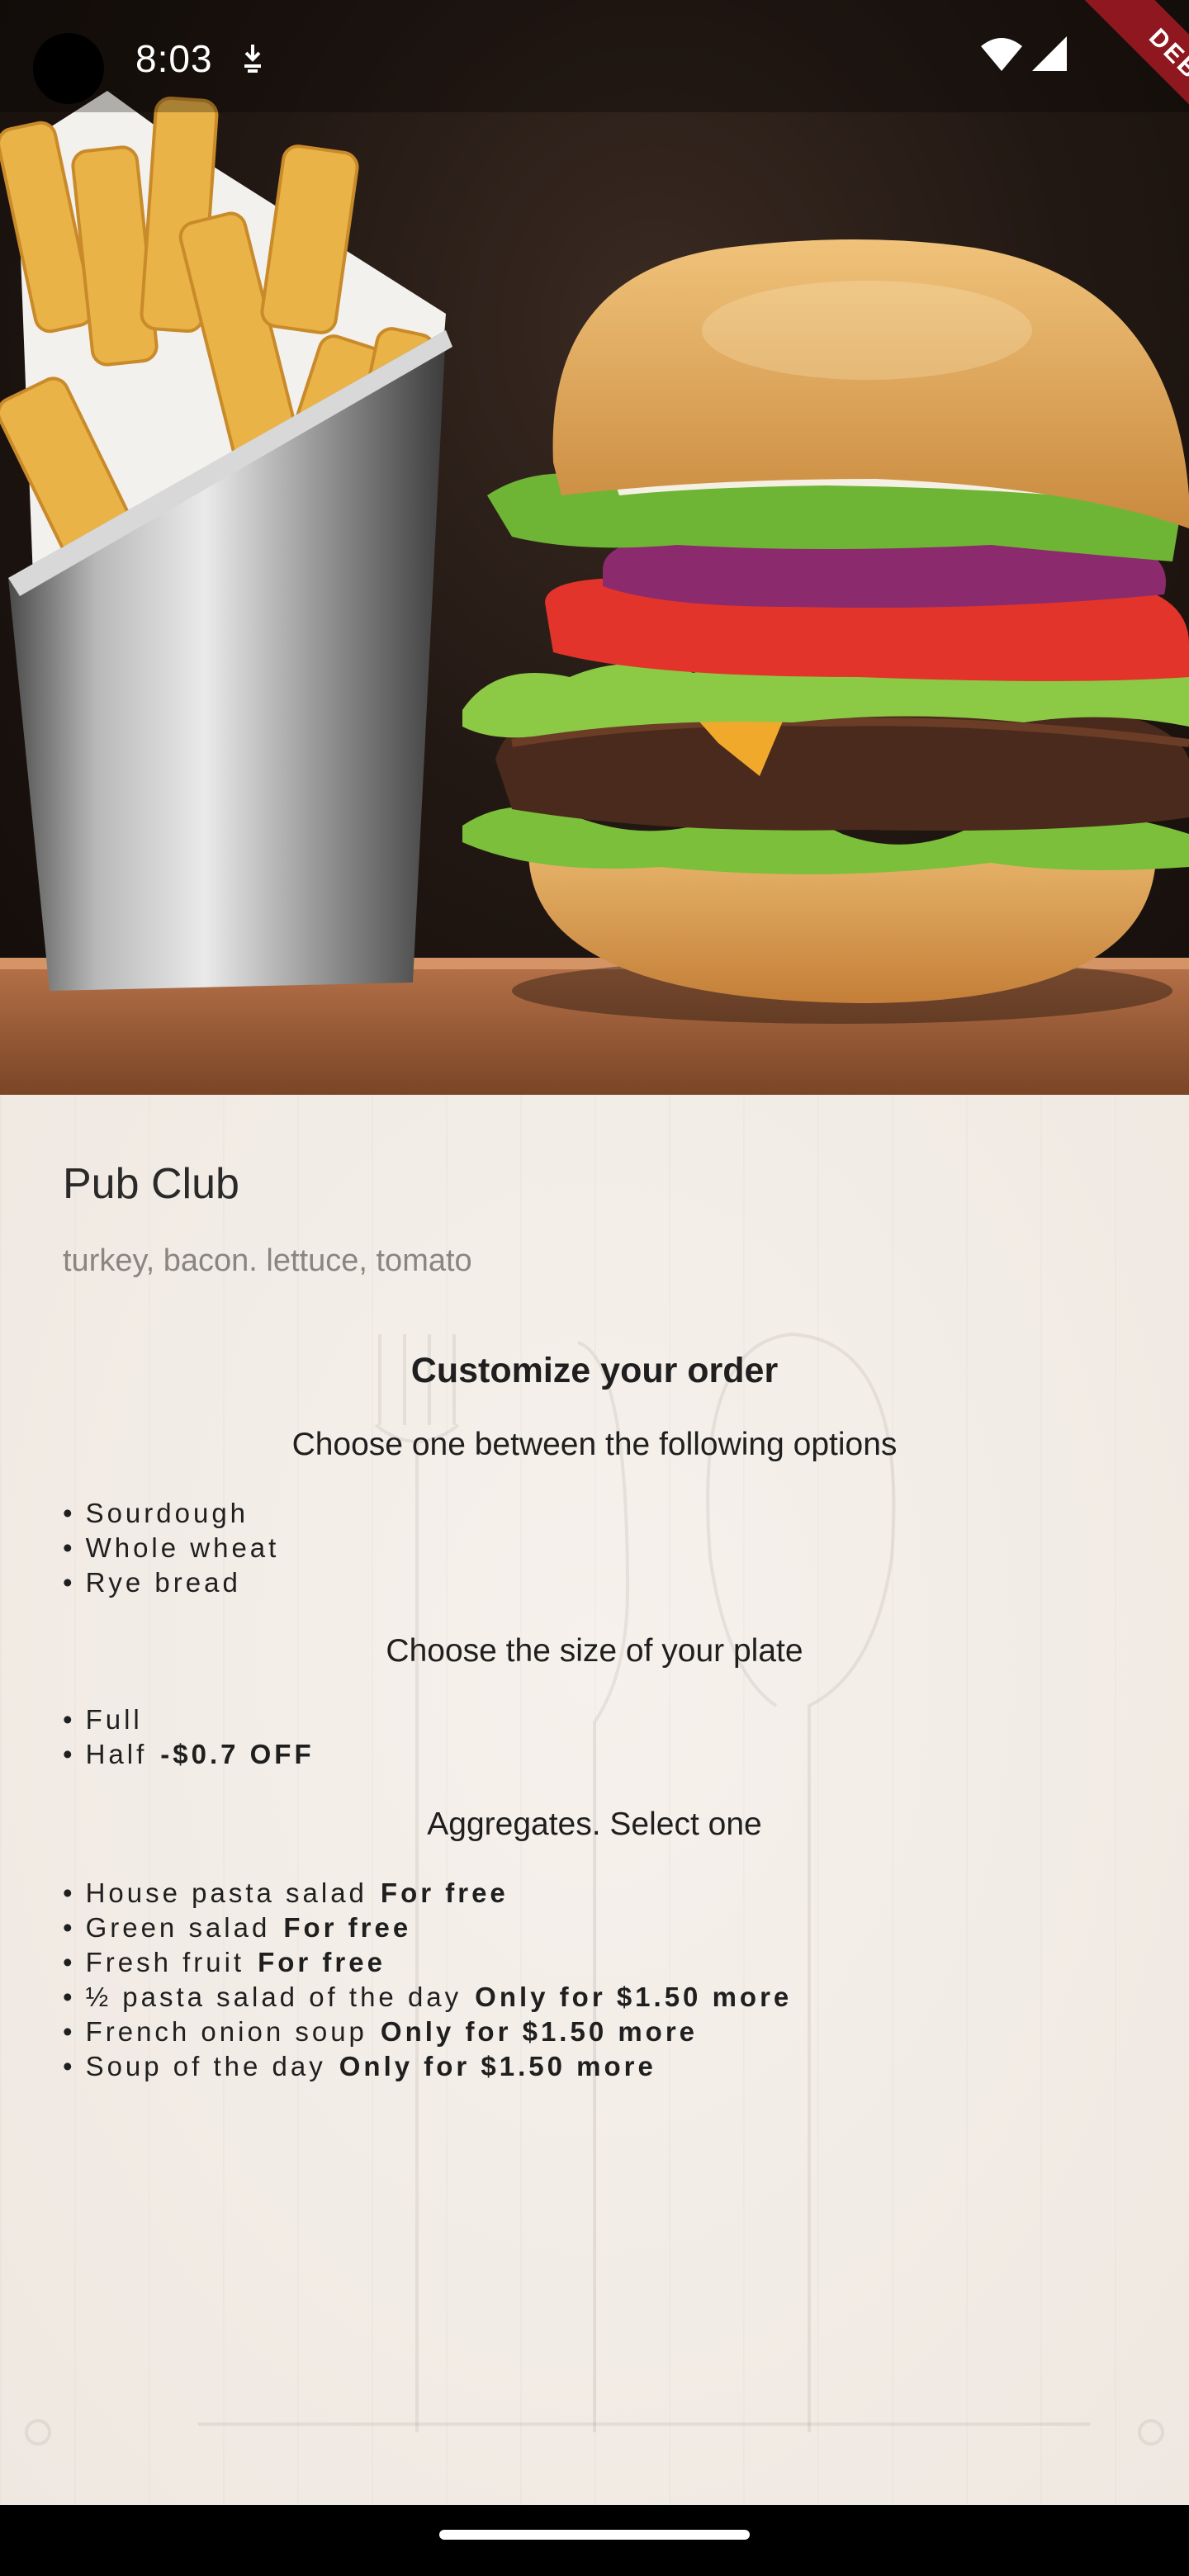 This screenshot has width=1189, height=2576. What do you see at coordinates (594, 96) in the screenshot?
I see `status-bar: 8:03 DEBUG` at bounding box center [594, 96].